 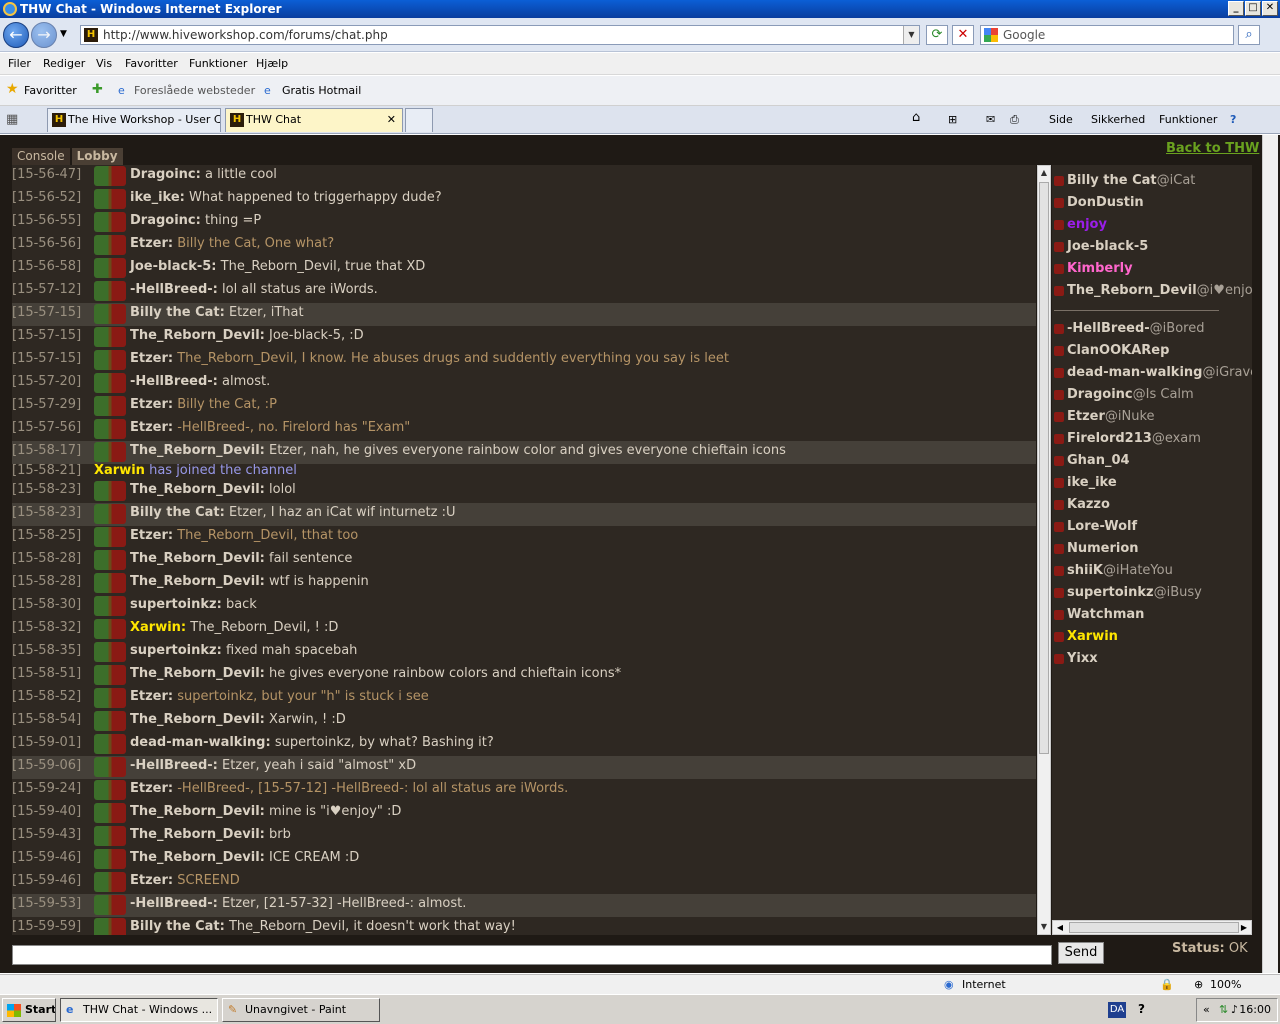 I want to click on close-button: ✕, so click(x=1270, y=8).